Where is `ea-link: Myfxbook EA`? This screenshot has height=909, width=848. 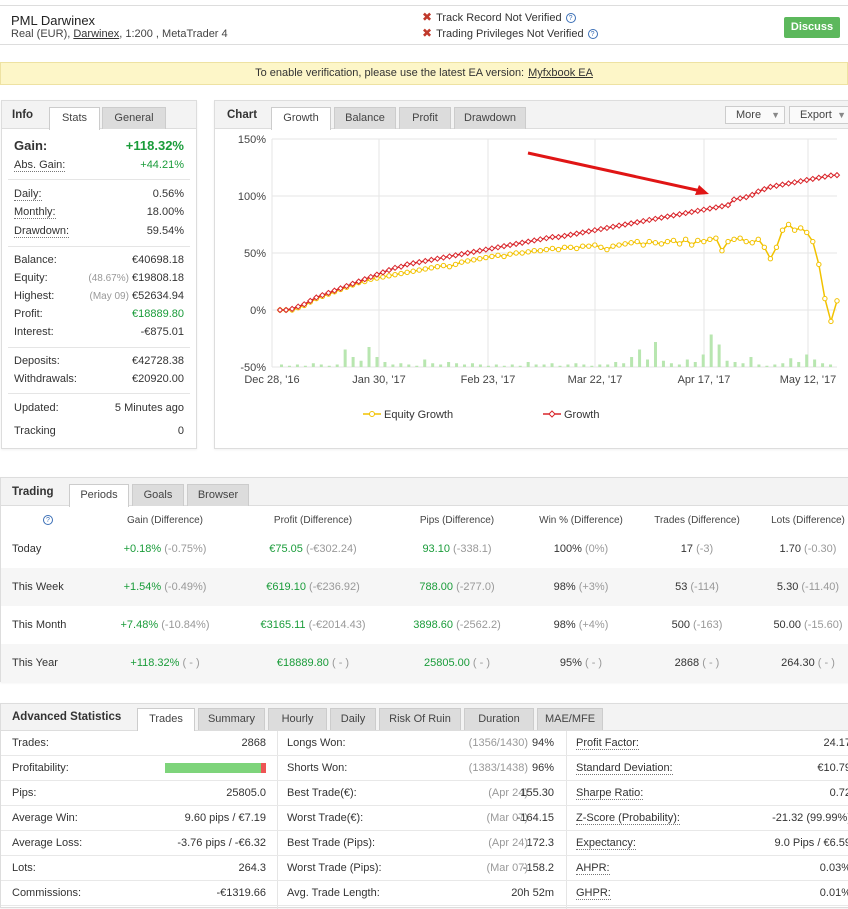 ea-link: Myfxbook EA is located at coordinates (560, 73).